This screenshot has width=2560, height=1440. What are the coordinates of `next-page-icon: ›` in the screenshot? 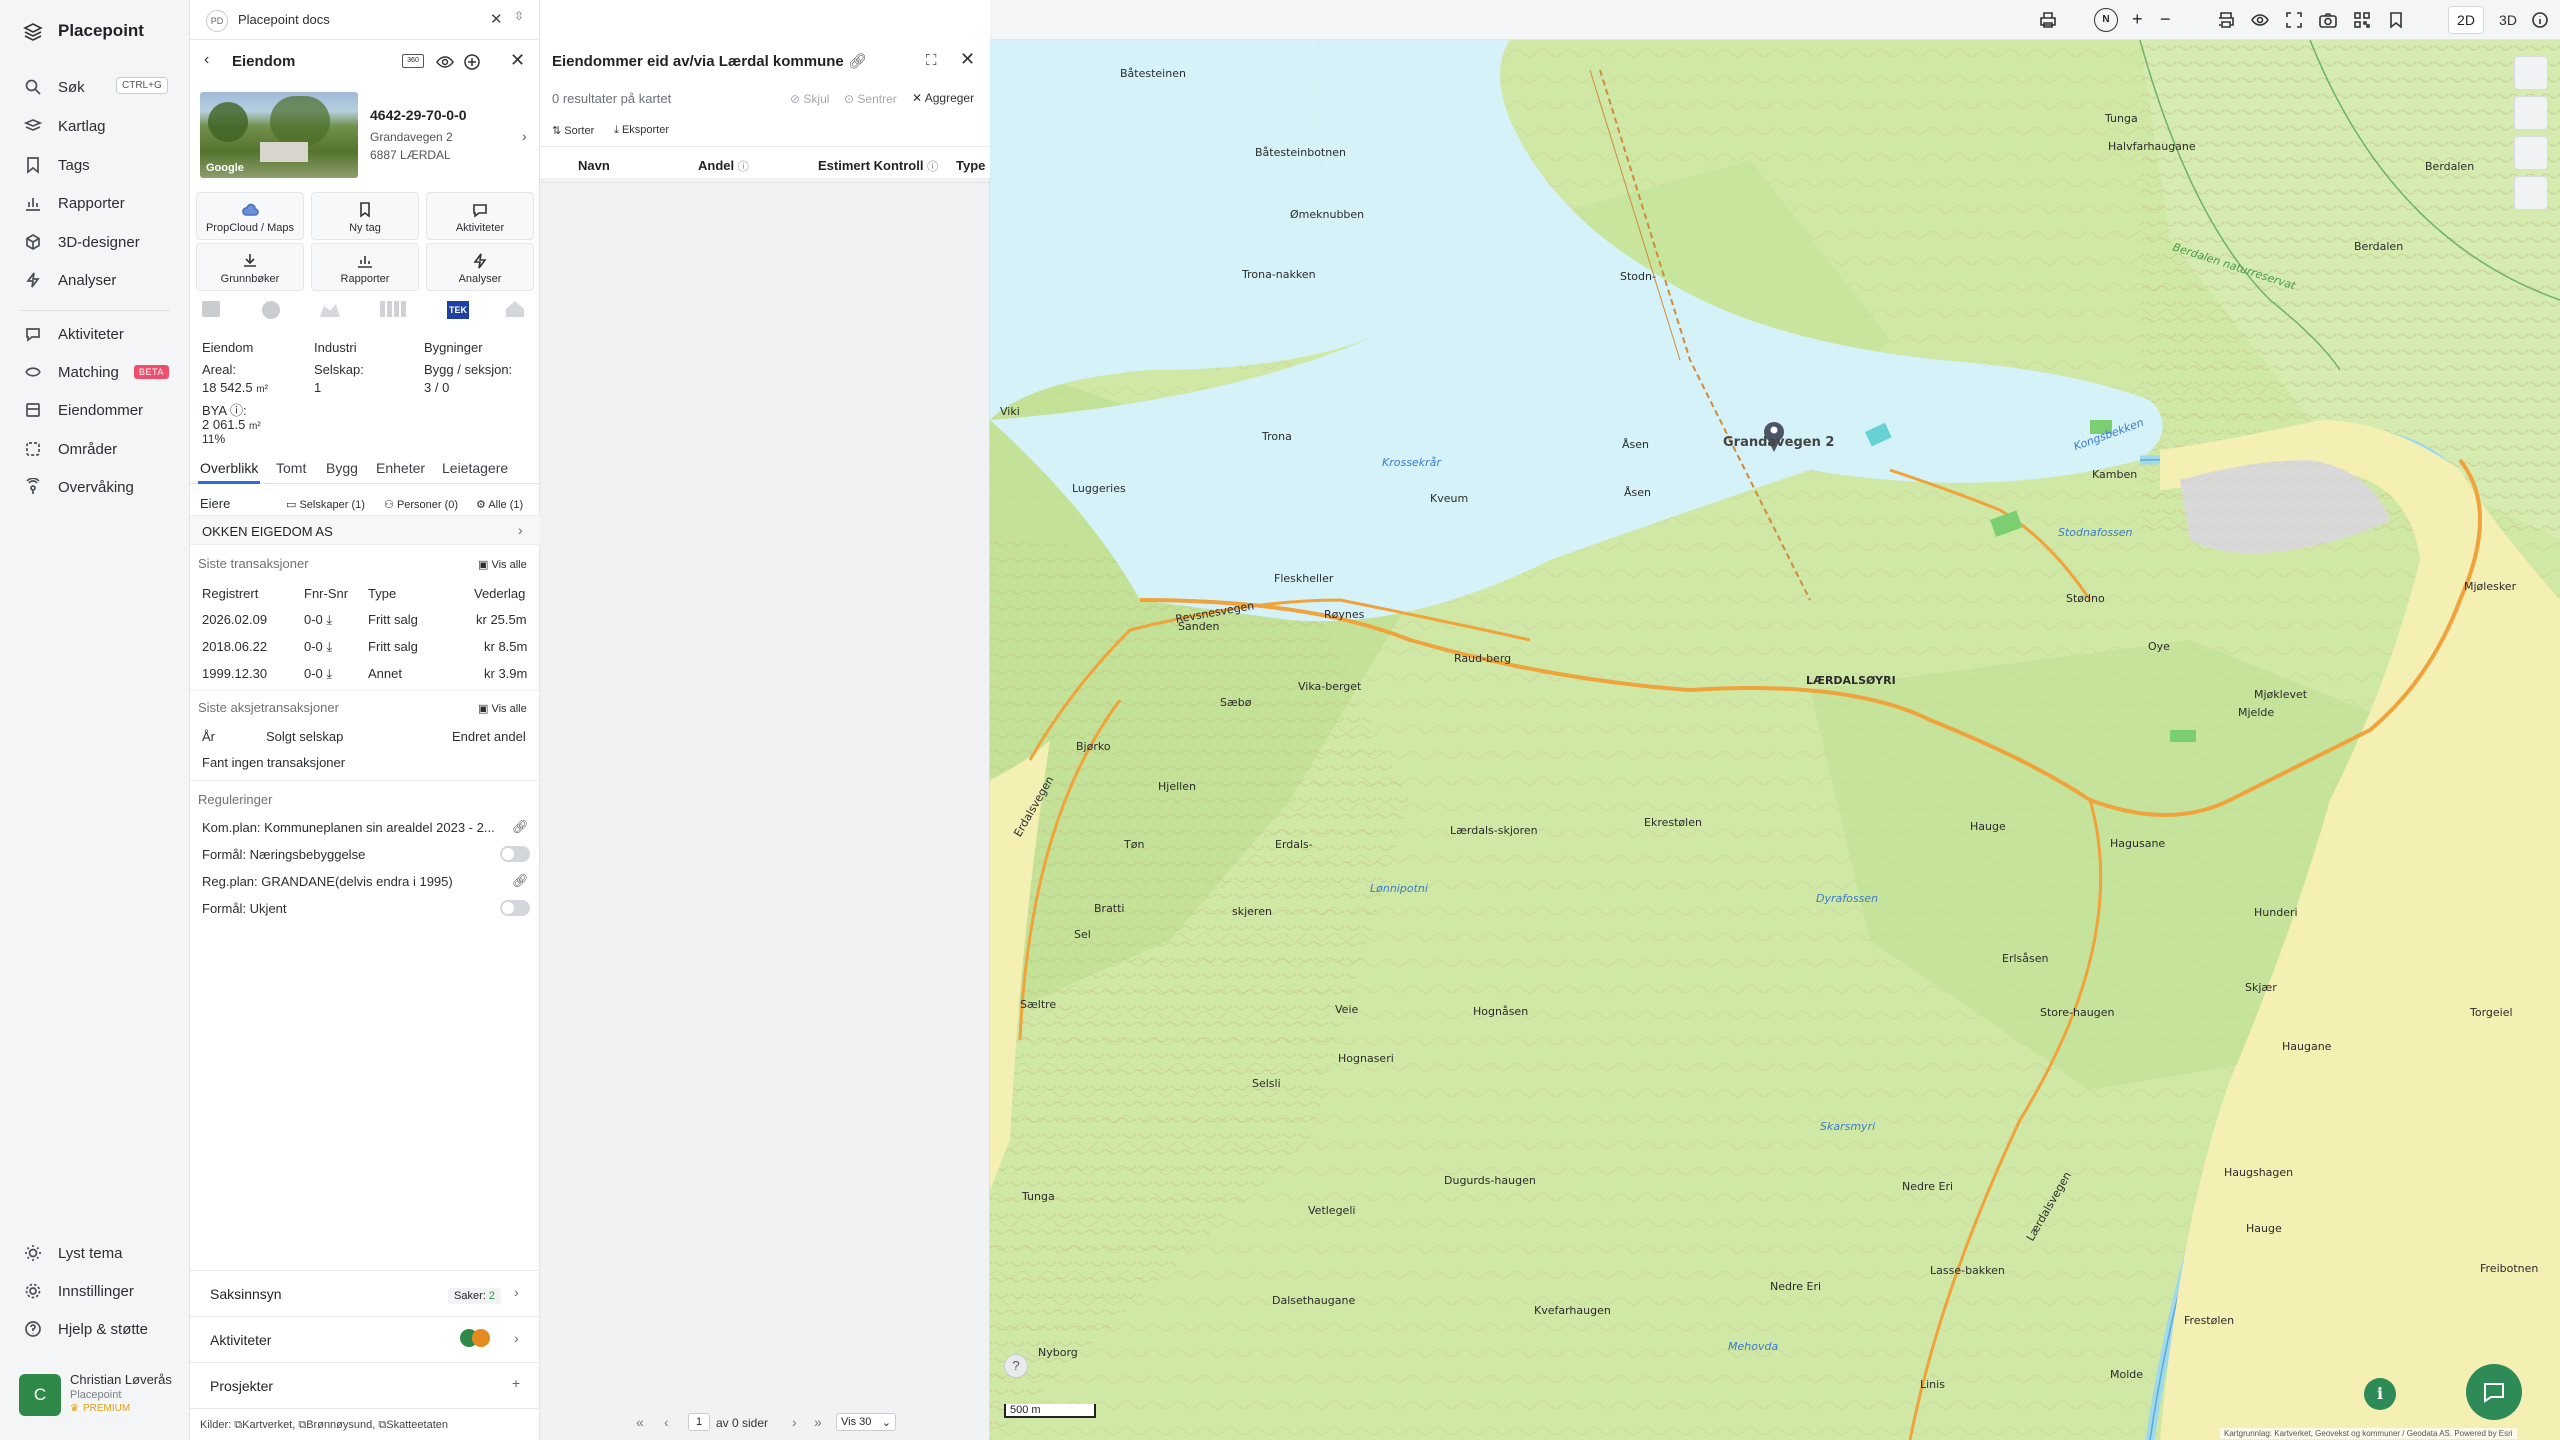 It's located at (794, 1422).